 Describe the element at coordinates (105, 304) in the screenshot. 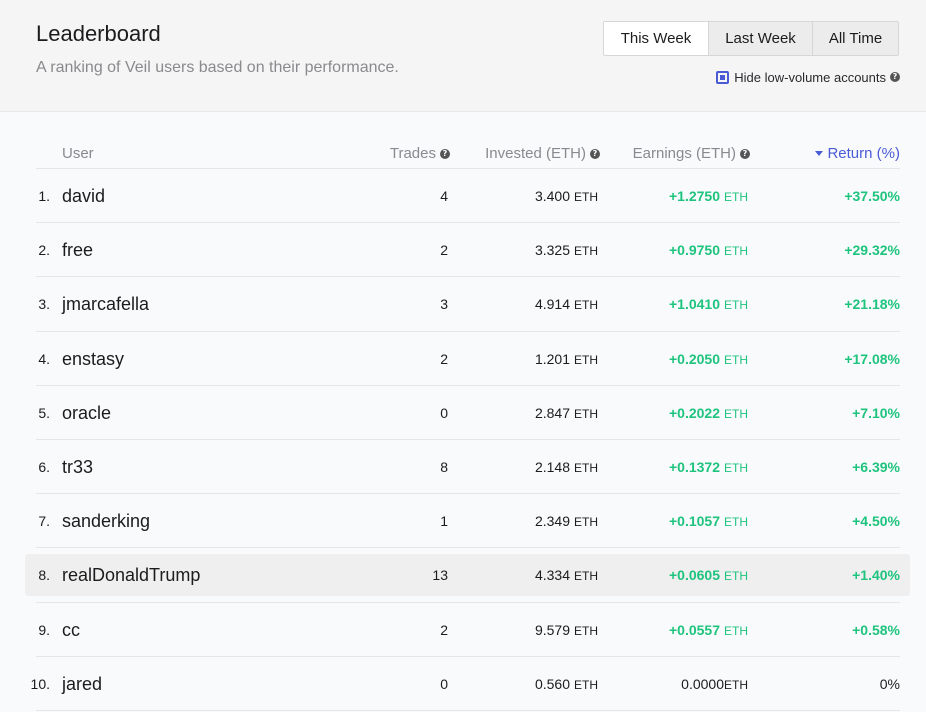

I see `username: jmarcafella` at that location.